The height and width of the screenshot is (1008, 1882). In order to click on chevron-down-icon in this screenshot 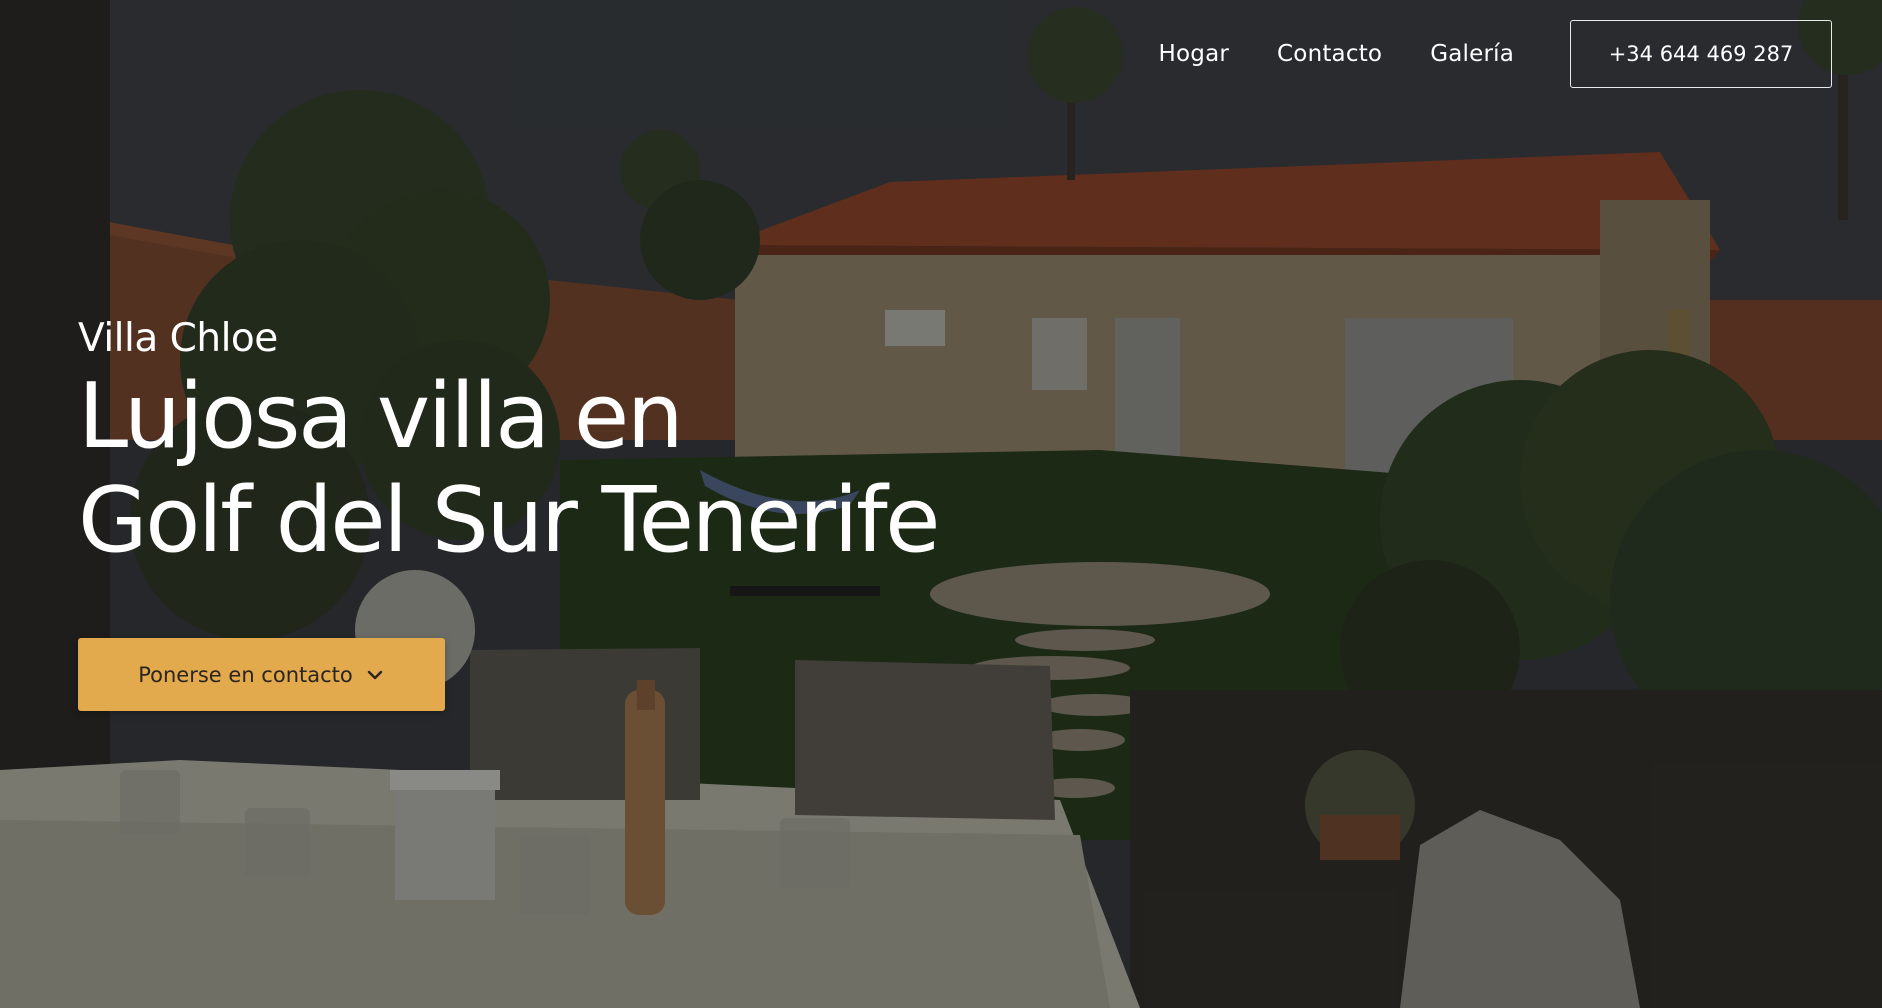, I will do `click(375, 675)`.